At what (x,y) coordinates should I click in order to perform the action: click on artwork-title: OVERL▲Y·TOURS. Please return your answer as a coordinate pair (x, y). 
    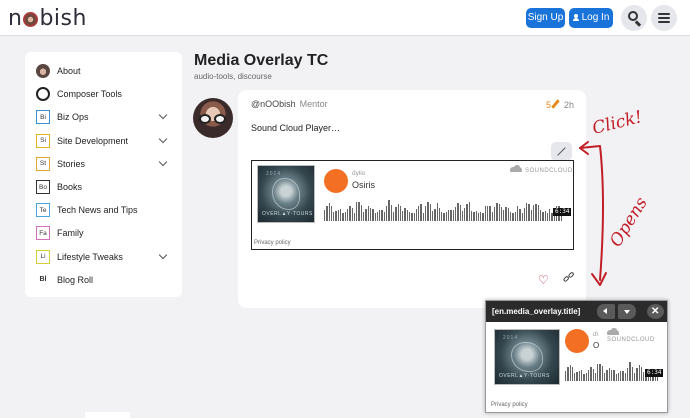
    Looking at the image, I should click on (287, 214).